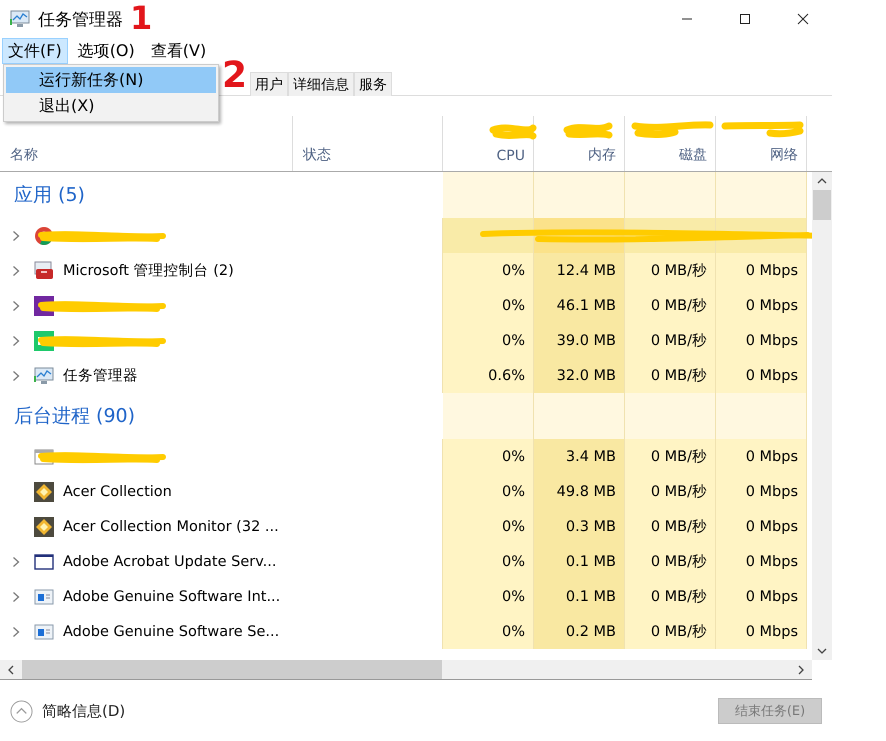 The image size is (886, 741). Describe the element at coordinates (35, 51) in the screenshot. I see `menu-item: 文件(F)` at that location.